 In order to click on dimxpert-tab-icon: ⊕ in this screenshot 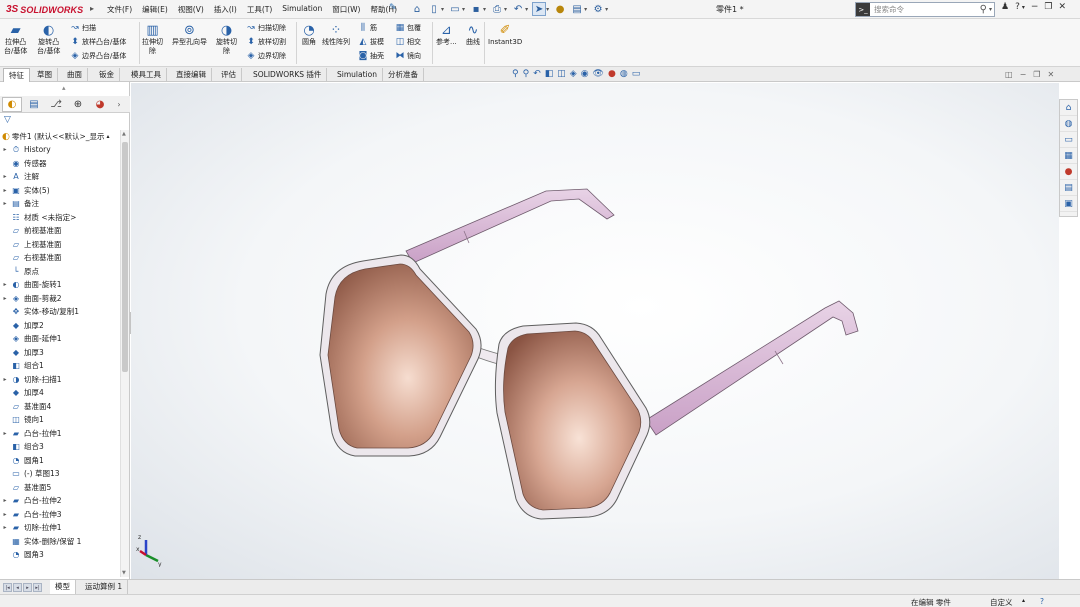, I will do `click(78, 104)`.